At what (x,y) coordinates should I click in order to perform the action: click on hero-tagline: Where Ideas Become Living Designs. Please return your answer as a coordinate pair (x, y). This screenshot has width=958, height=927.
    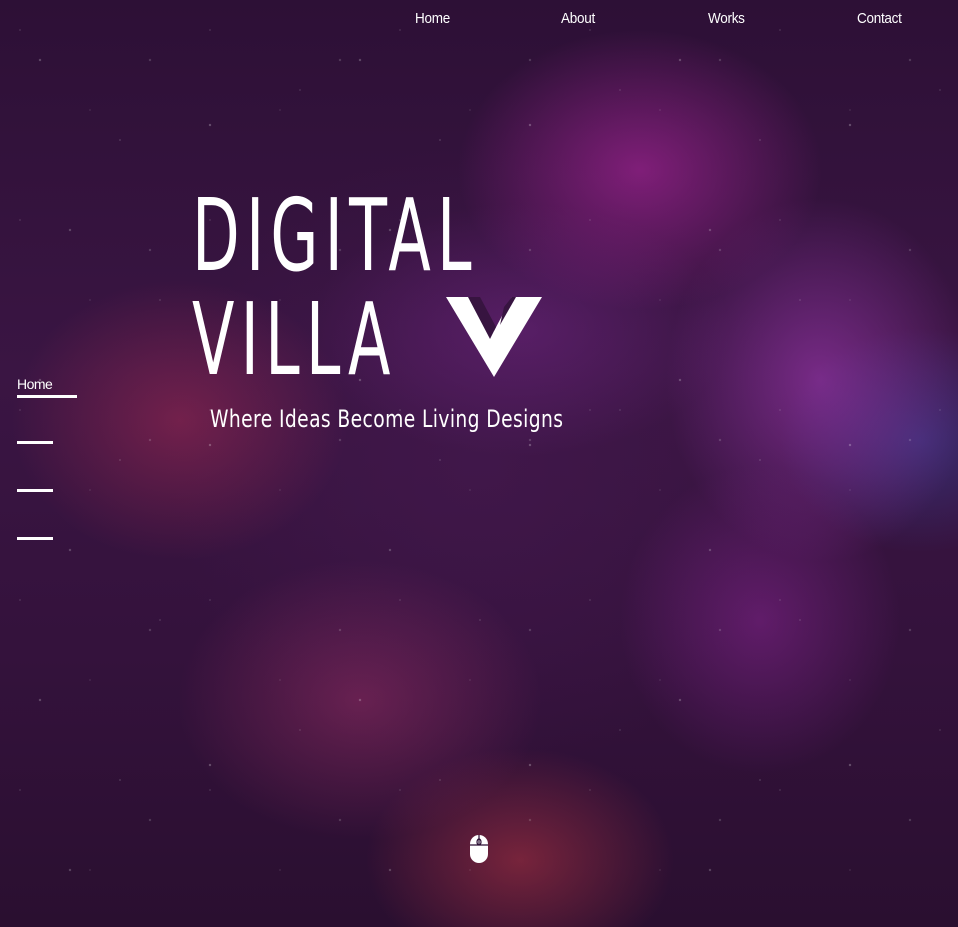
    Looking at the image, I should click on (387, 419).